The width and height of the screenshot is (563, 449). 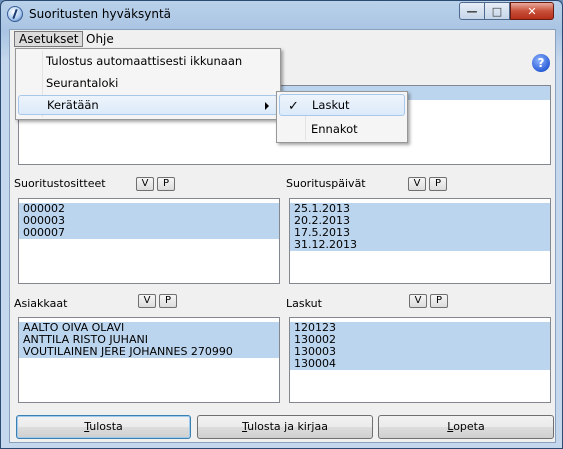 I want to click on suoritustositteet-listbox: 000002 000003 000007, so click(x=149, y=241).